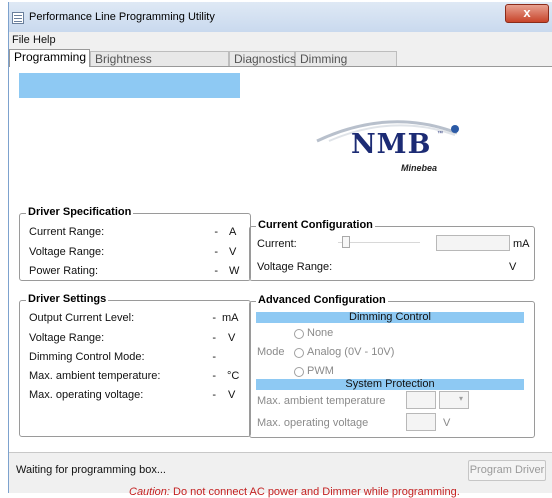 The width and height of the screenshot is (552, 498). I want to click on system-protection-header: System Protection, so click(390, 384).